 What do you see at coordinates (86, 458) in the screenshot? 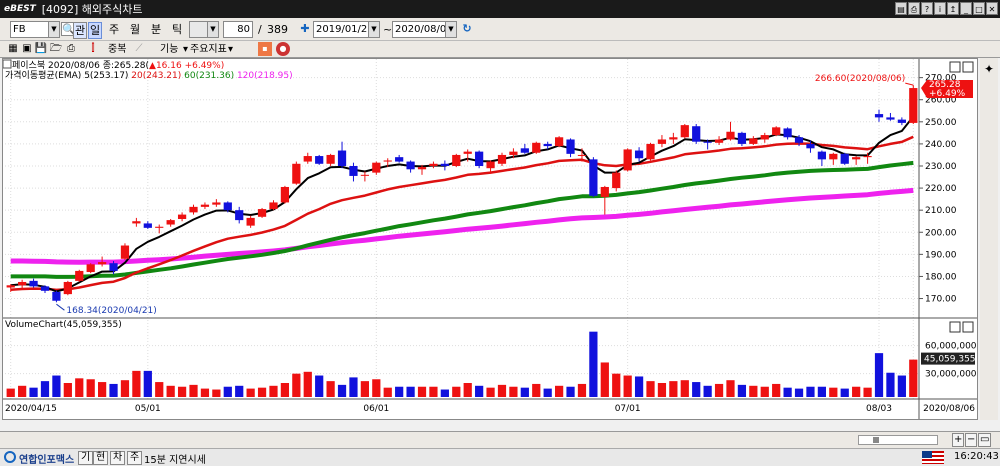
I see `status-button-기: 기` at bounding box center [86, 458].